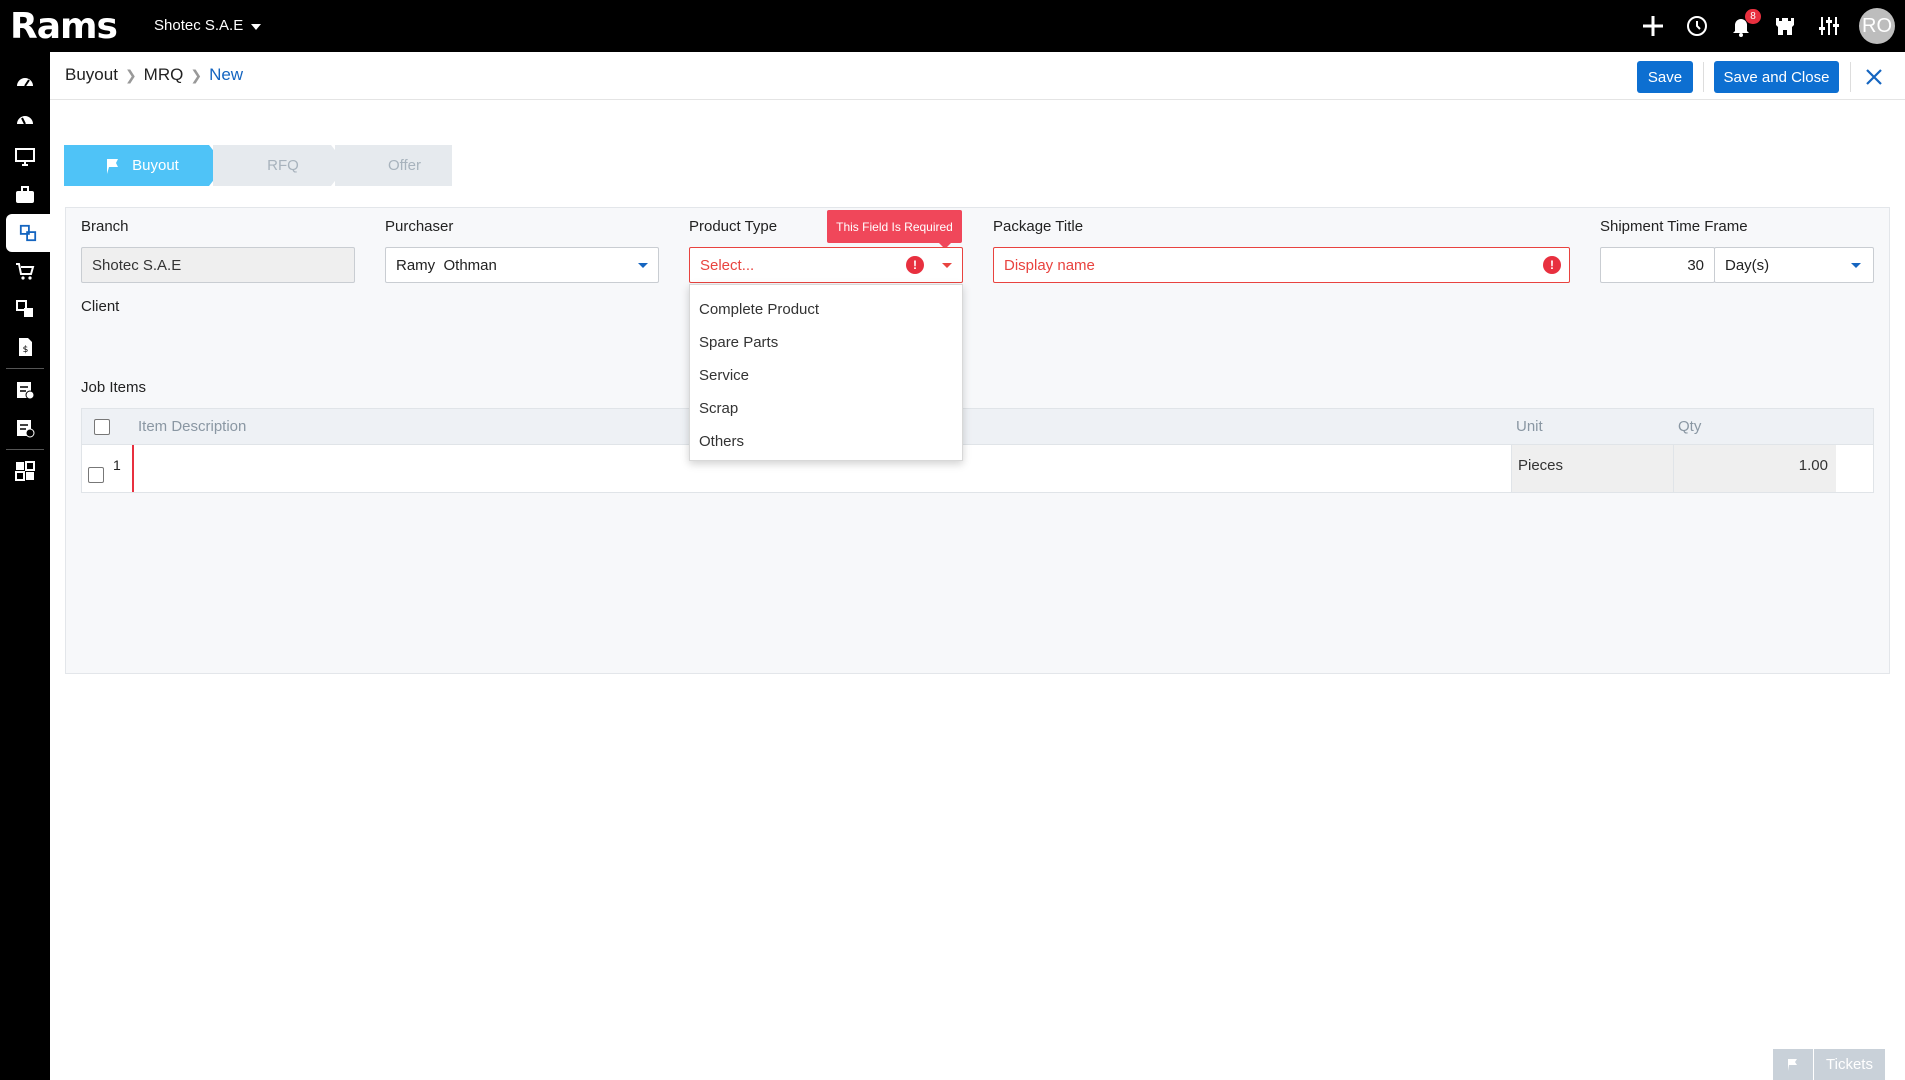 The height and width of the screenshot is (1080, 1905). Describe the element at coordinates (25, 471) in the screenshot. I see `grid-apps-icon` at that location.